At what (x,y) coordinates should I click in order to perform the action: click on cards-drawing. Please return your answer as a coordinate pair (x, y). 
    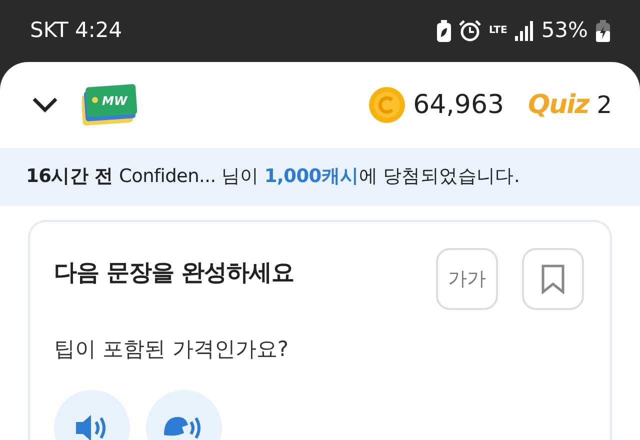
    Looking at the image, I should click on (110, 105).